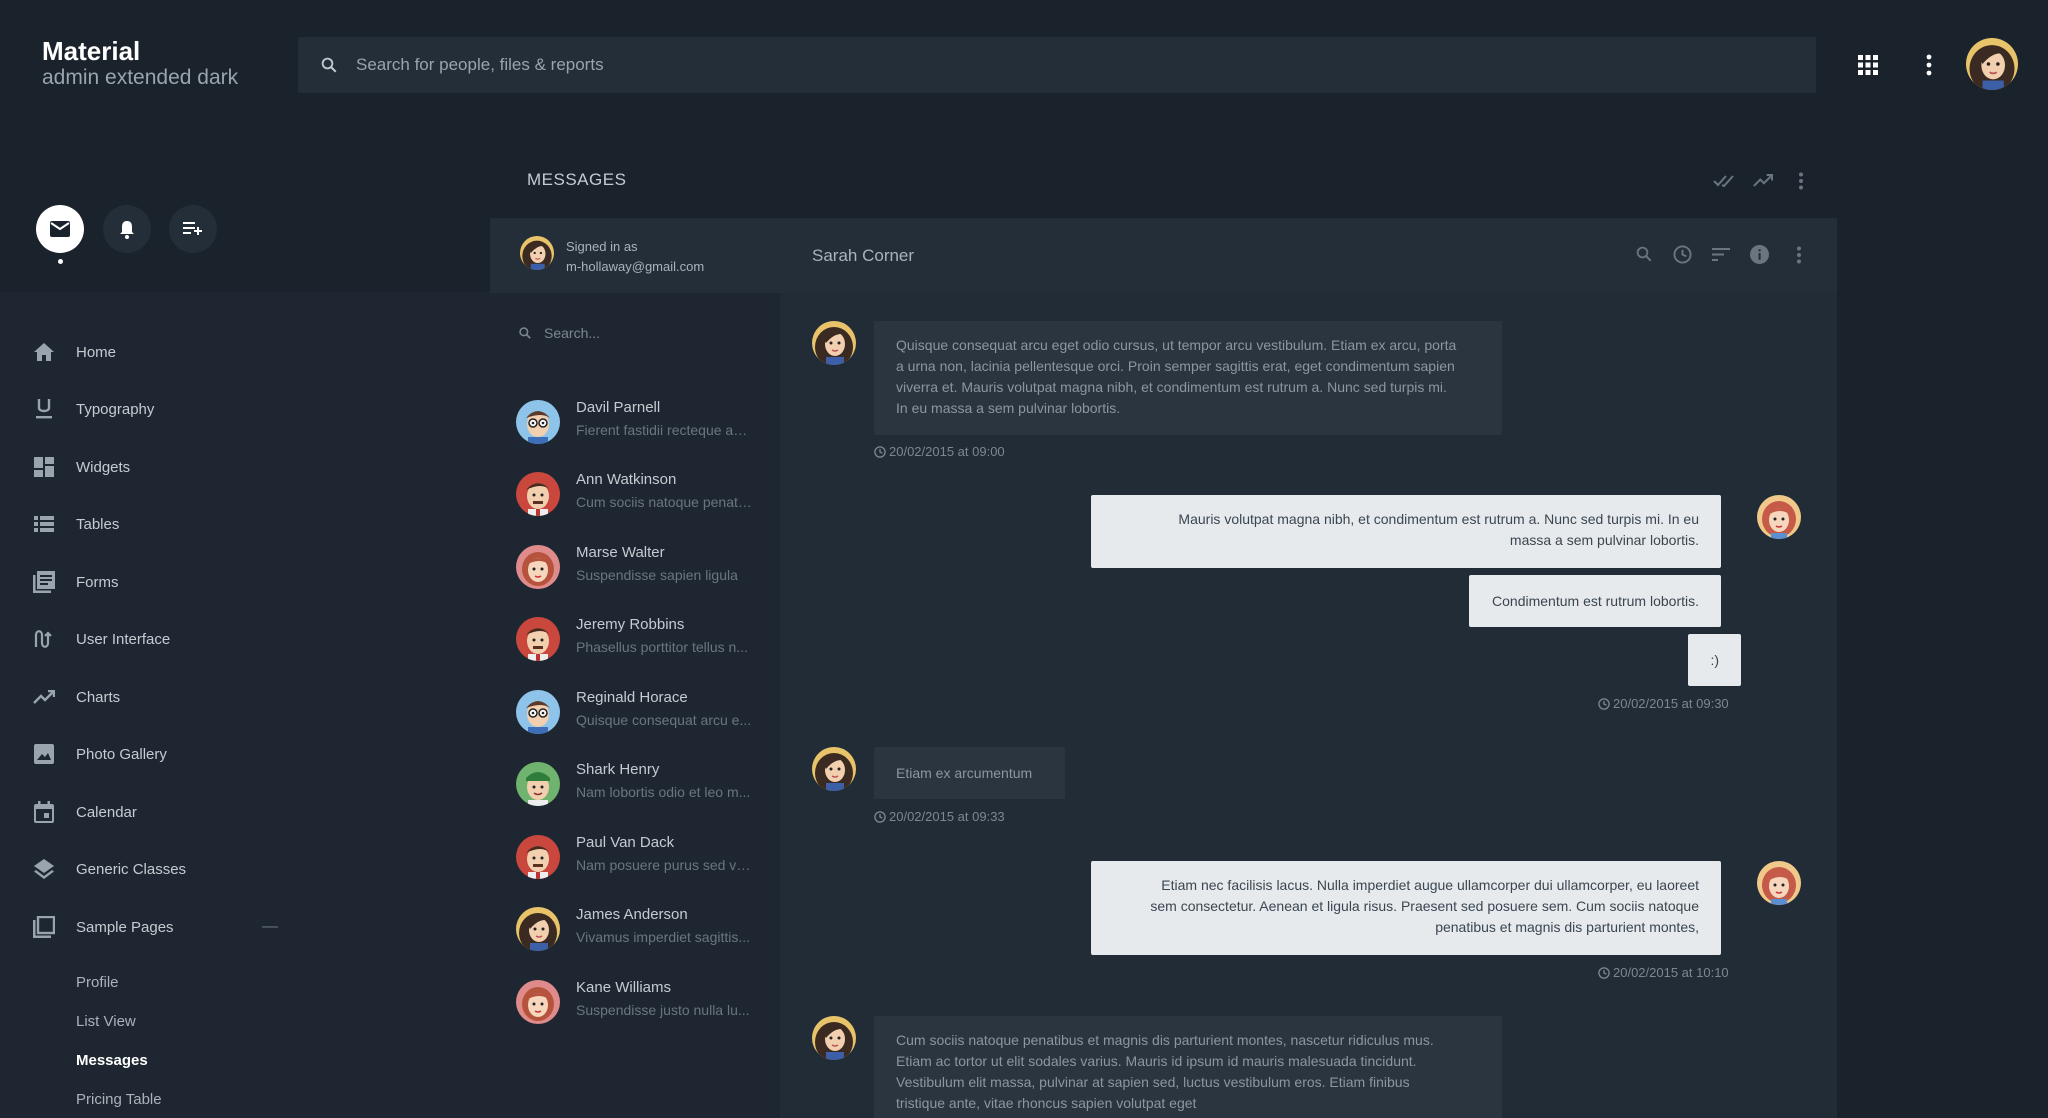 This screenshot has width=2048, height=1118. I want to click on nav-item-generic-classes: Generic Classes, so click(245, 869).